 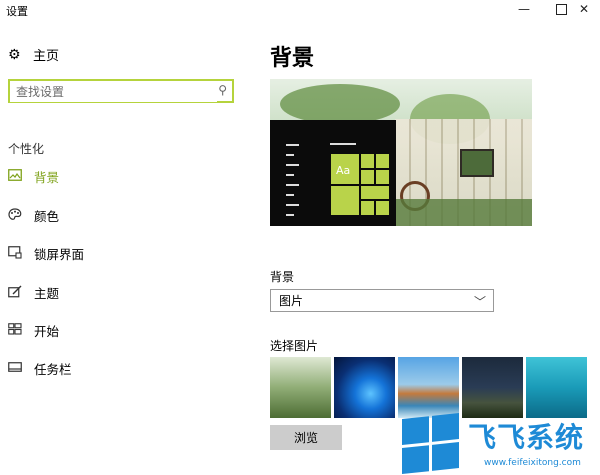 I want to click on choose-picture-label: 选择图片, so click(x=294, y=346).